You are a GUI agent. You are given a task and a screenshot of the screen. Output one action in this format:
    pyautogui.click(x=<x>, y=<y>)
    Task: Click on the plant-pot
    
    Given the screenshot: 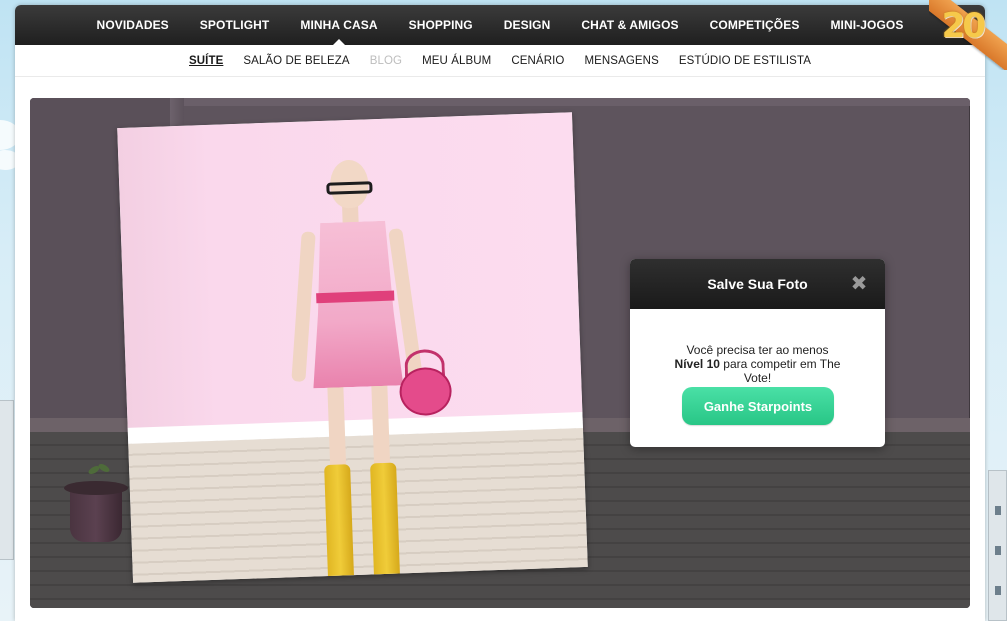 What is the action you would take?
    pyautogui.click(x=96, y=504)
    